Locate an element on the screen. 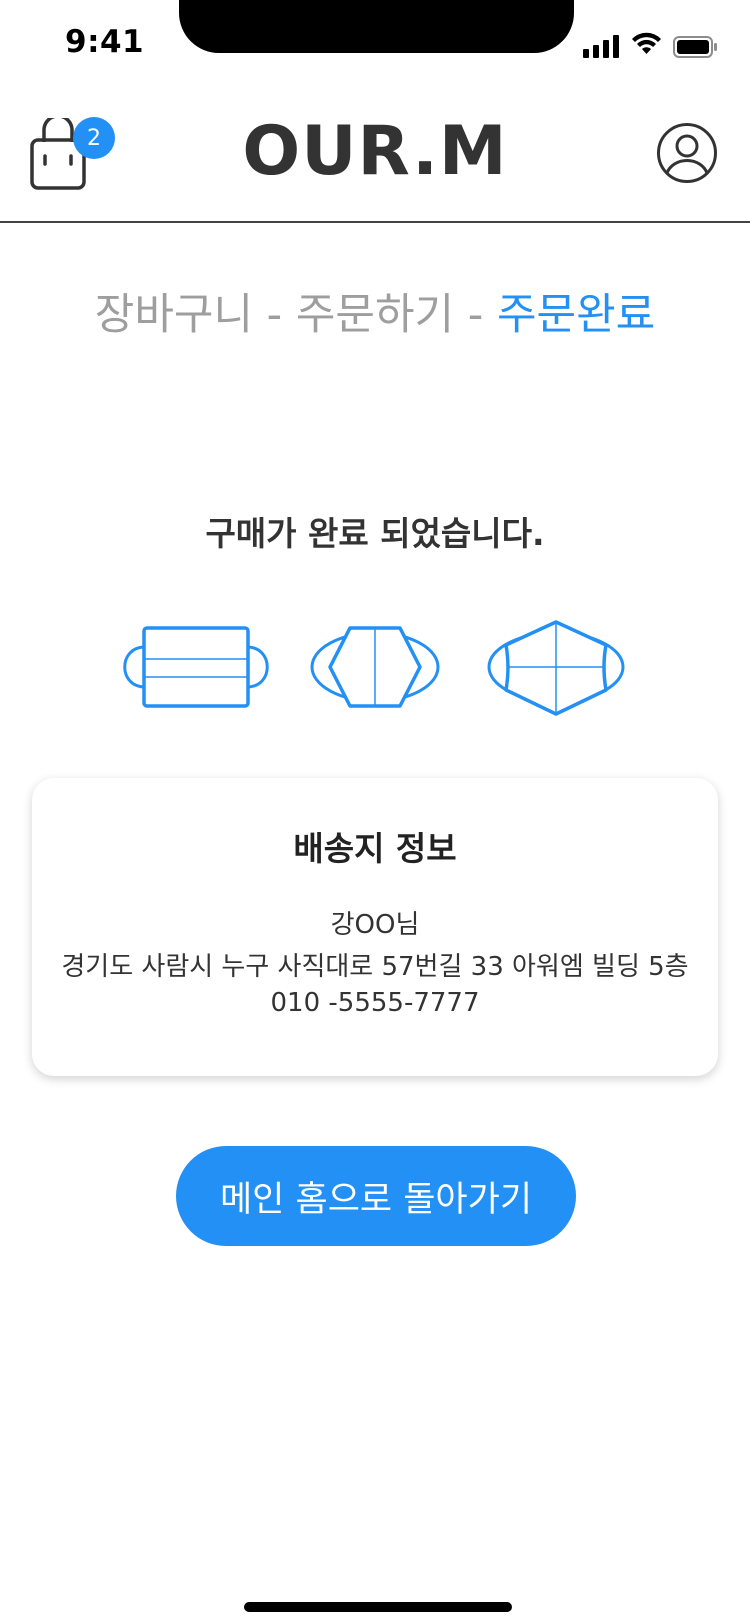 This screenshot has height=1624, width=750. wifi-icon is located at coordinates (646, 43).